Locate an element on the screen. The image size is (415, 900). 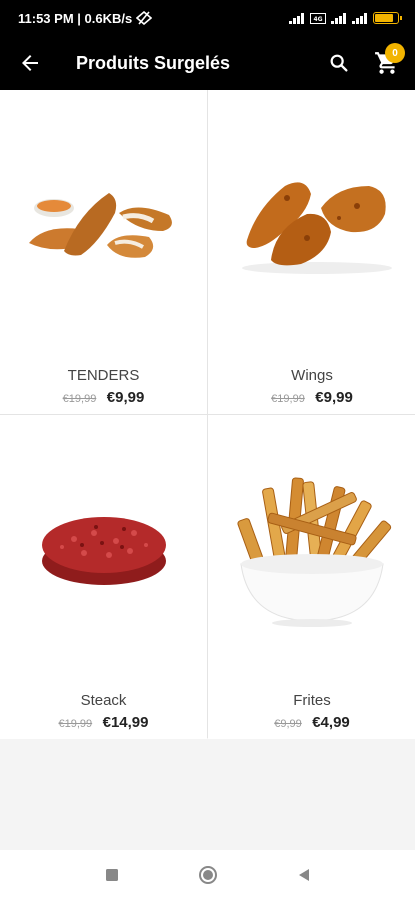
product-name: Frites is located at coordinates (312, 700).